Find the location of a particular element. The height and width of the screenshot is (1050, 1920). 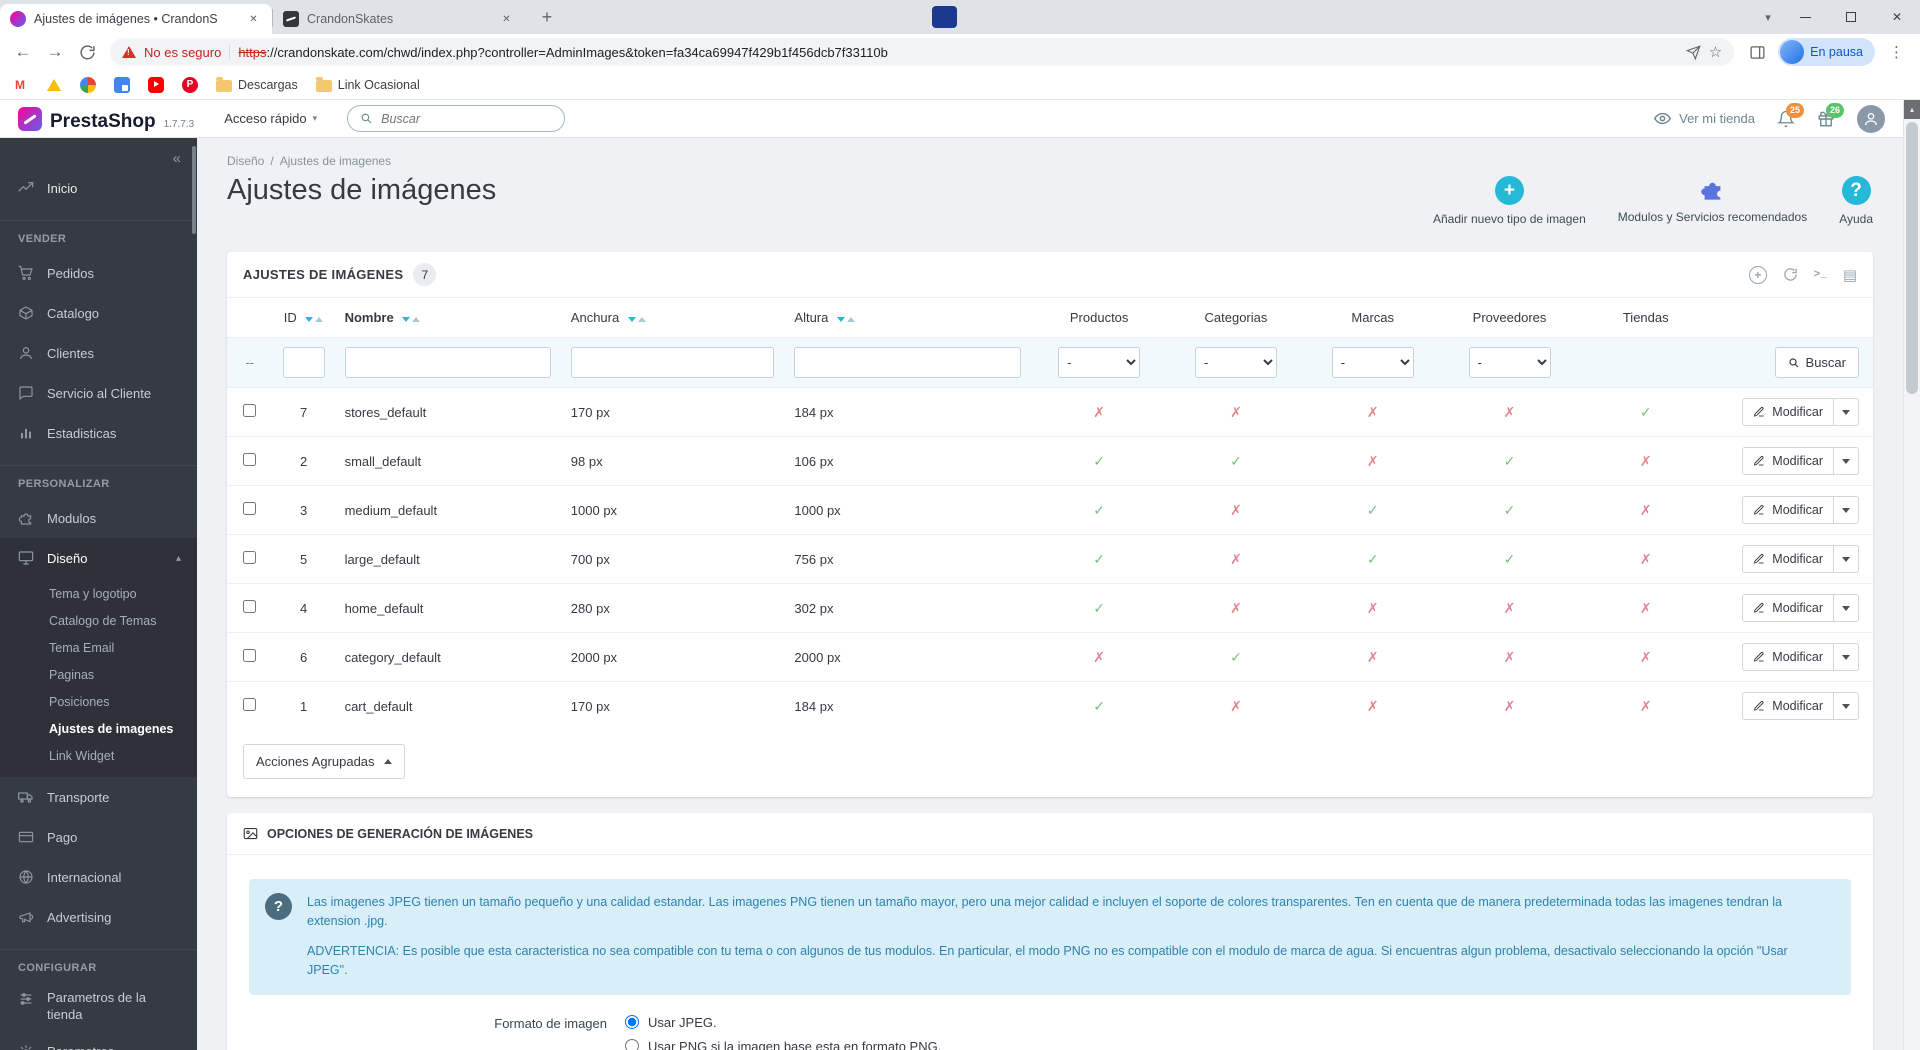

tab-search-chevron-icon: ▾ is located at coordinates (1768, 17).